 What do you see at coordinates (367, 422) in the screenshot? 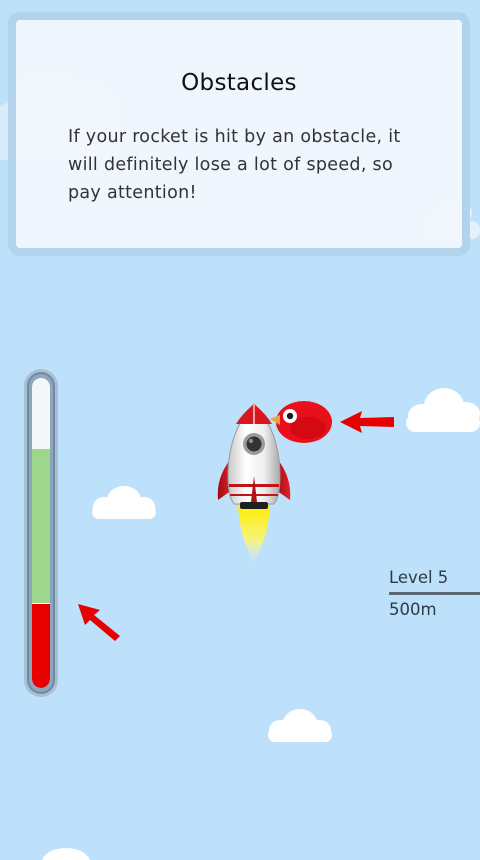
I see `arrow-left-icon` at bounding box center [367, 422].